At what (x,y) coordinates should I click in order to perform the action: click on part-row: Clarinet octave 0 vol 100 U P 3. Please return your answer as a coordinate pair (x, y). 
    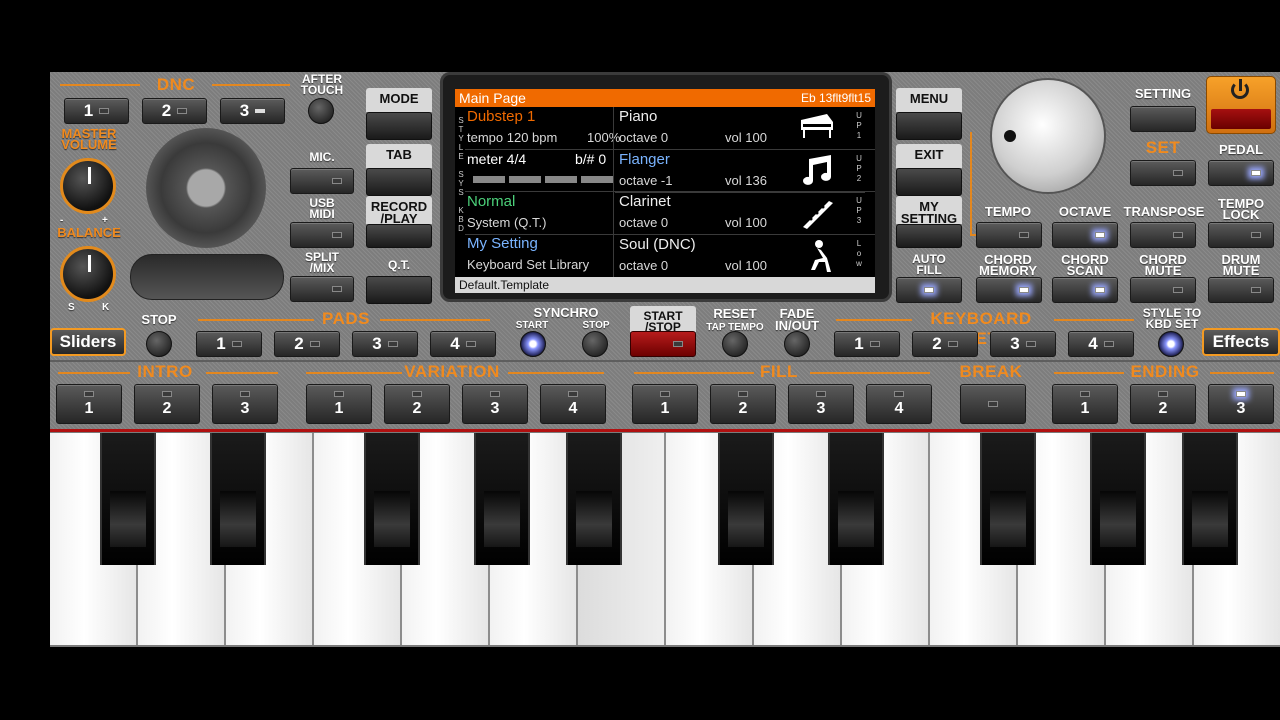
    Looking at the image, I should click on (740, 213).